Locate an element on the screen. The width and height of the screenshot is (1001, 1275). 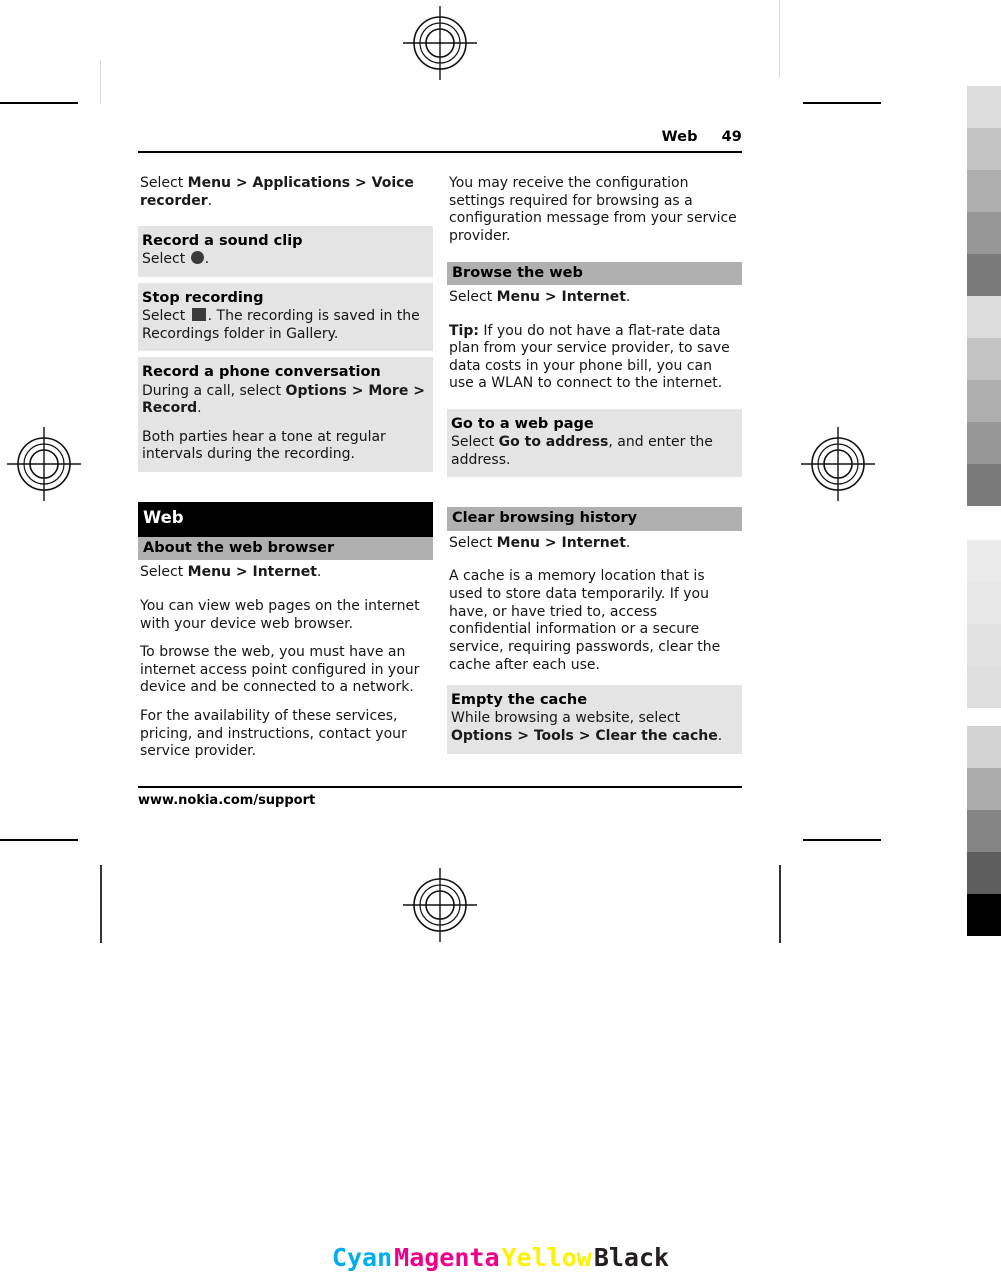
tip-label: Tip: is located at coordinates (464, 330).